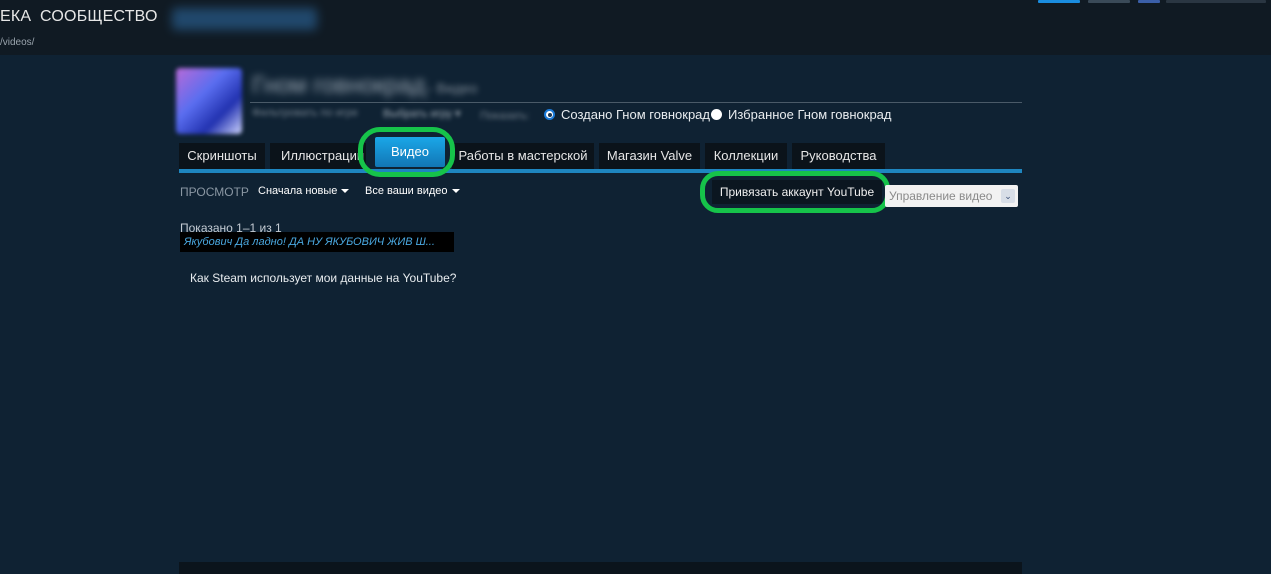  I want to click on tab-guides: Руководства, so click(838, 156).